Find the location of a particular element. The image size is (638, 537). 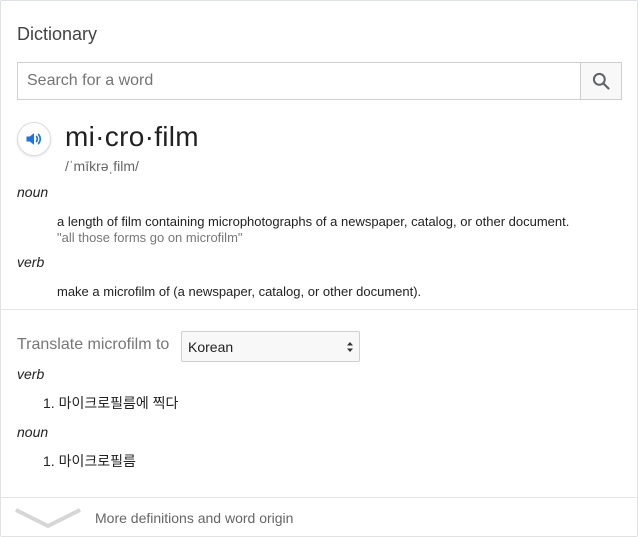

translation-pos-noun: noun is located at coordinates (33, 432).